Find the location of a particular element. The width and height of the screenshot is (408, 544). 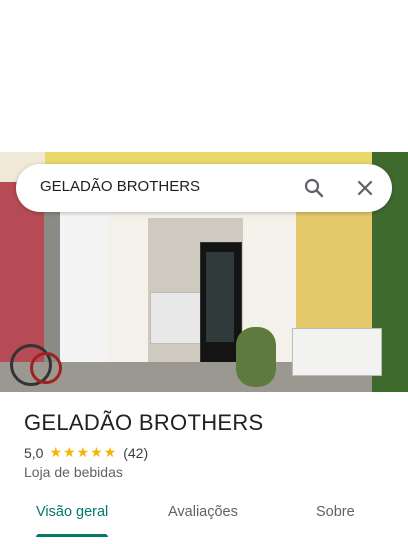

photo-fridge-light is located at coordinates (220, 297).